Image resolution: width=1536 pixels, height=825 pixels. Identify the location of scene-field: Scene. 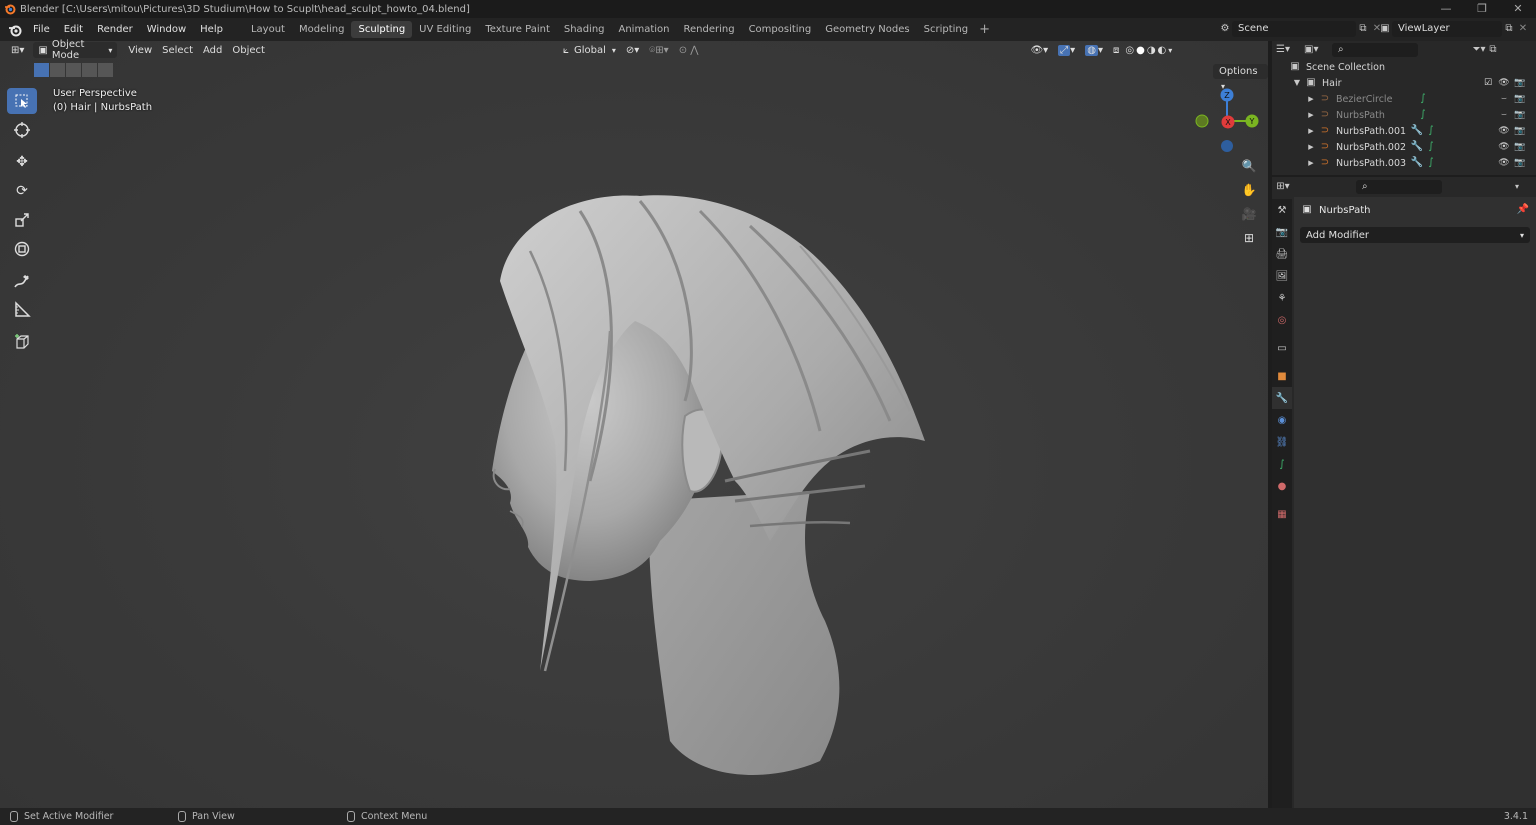
(1294, 29).